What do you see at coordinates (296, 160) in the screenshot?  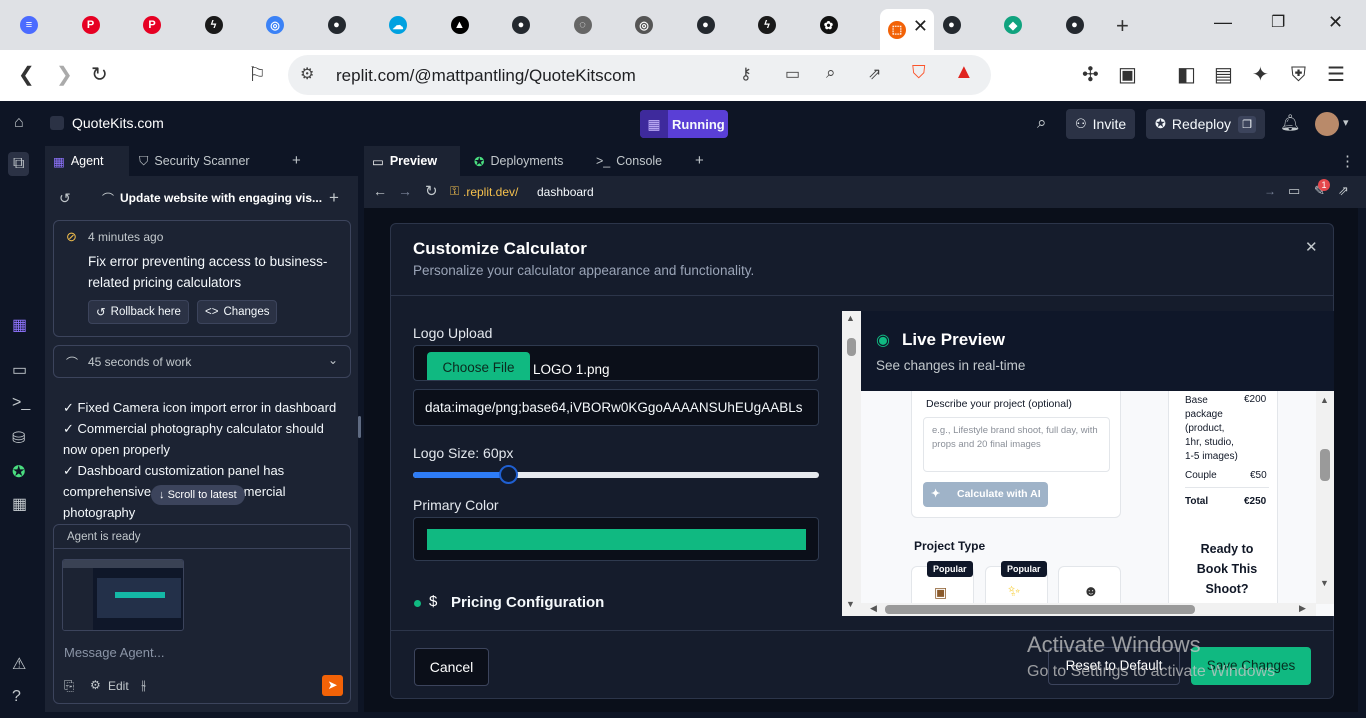 I see `new-tab-plus-icon: +` at bounding box center [296, 160].